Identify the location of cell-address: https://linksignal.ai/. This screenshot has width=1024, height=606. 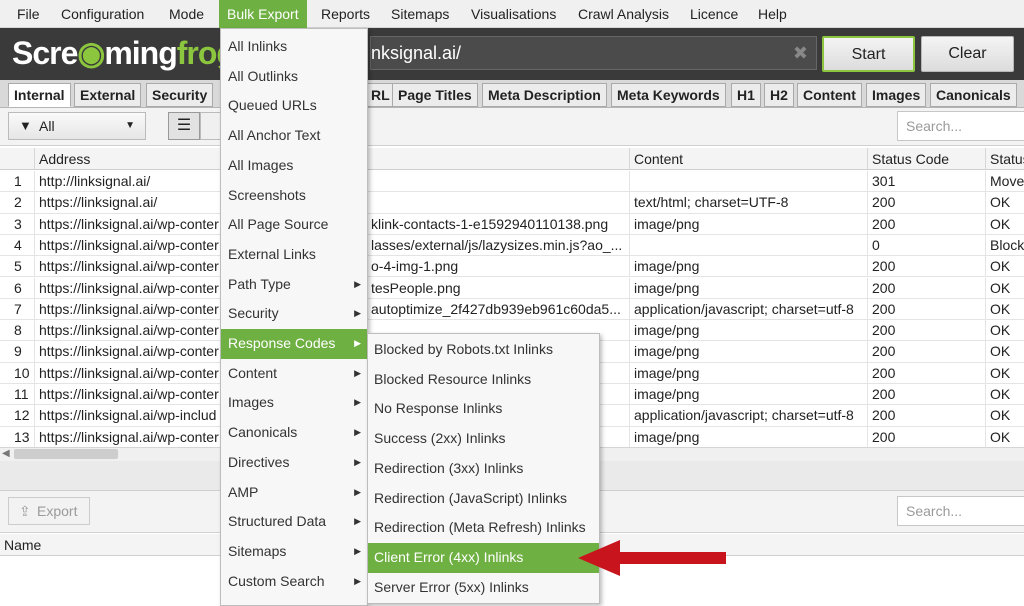
(127, 203).